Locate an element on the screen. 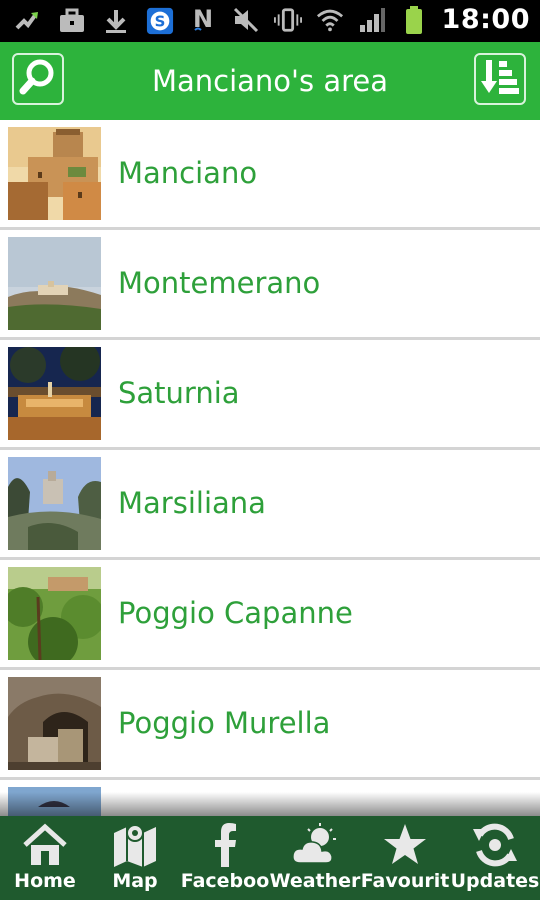  download-icon is located at coordinates (116, 21).